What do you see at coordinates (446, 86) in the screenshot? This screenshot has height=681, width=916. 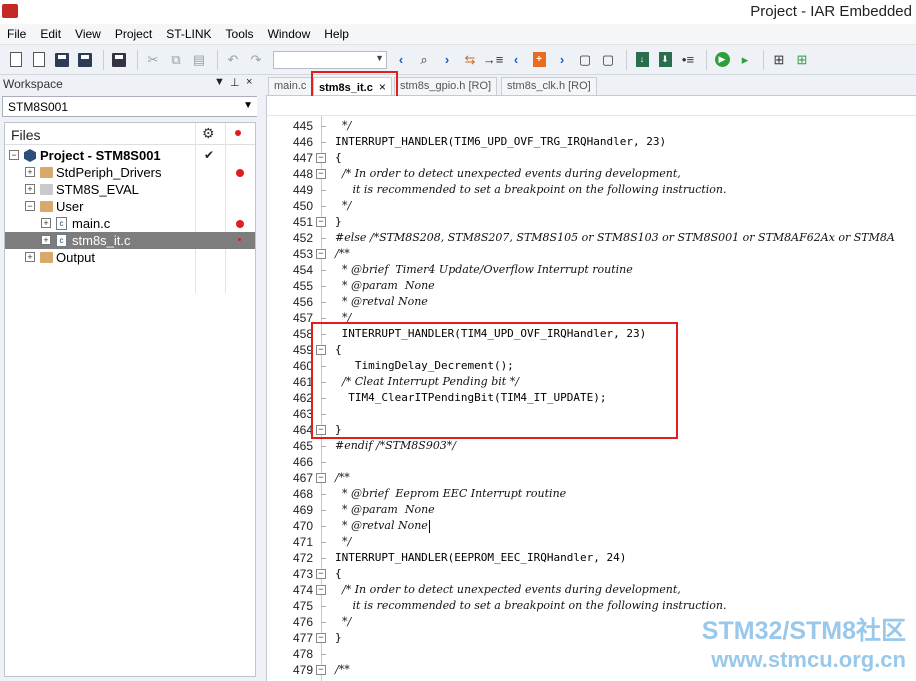 I see `tab-stm8s-gpio-h: stm8s_gpio.h [RO]` at bounding box center [446, 86].